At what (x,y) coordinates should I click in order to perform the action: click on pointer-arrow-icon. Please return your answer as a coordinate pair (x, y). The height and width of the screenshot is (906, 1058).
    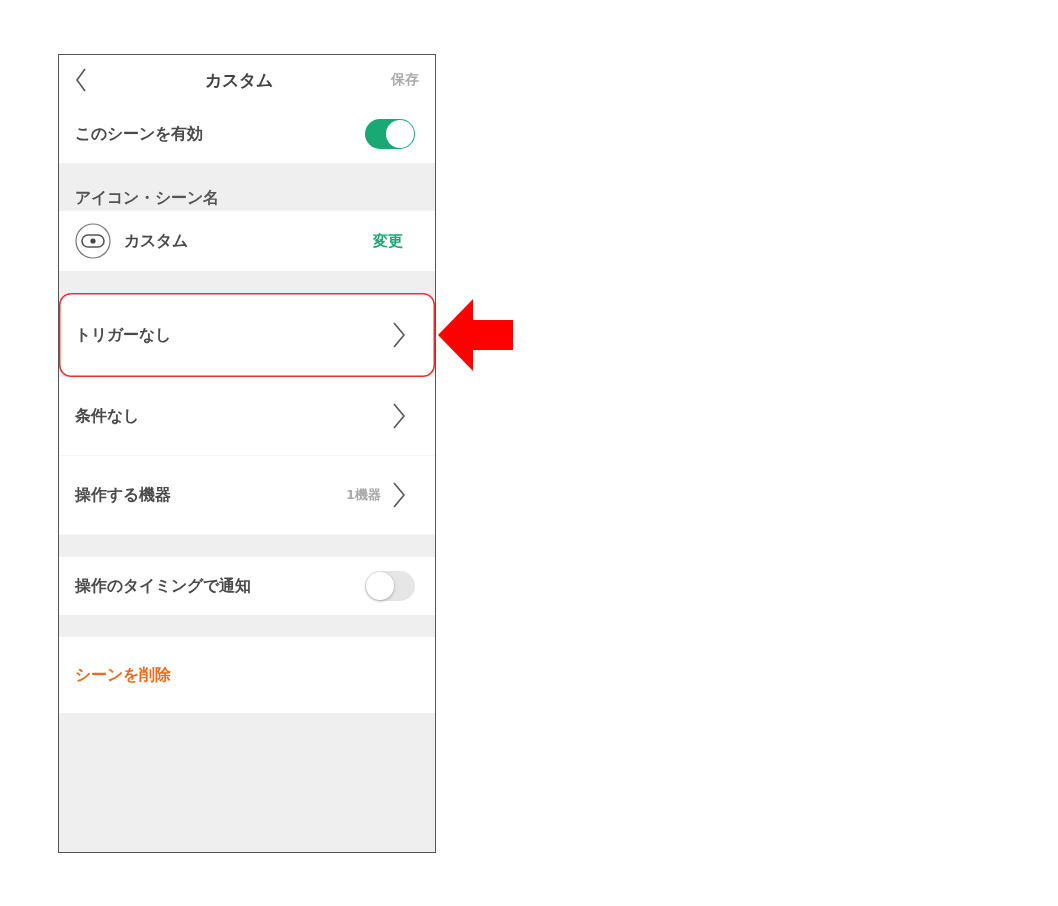
    Looking at the image, I should click on (475, 335).